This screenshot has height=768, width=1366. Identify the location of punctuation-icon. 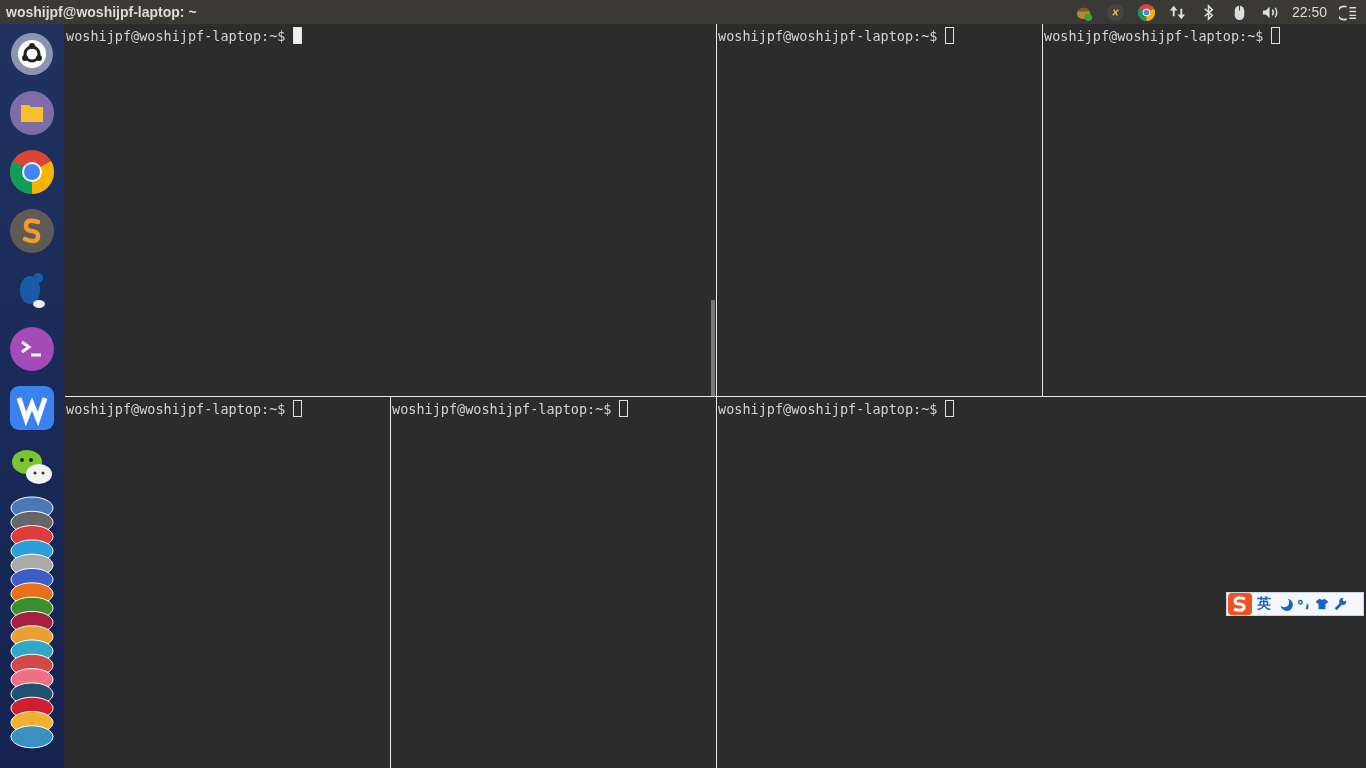
(1304, 604).